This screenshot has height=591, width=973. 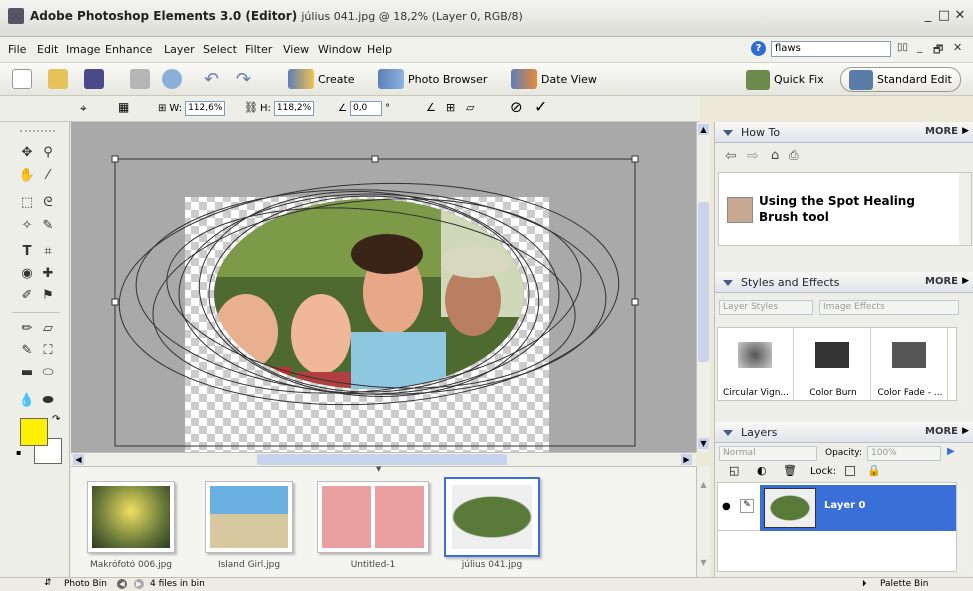 What do you see at coordinates (703, 485) in the screenshot?
I see `bin-scroll-up-icon: ▲` at bounding box center [703, 485].